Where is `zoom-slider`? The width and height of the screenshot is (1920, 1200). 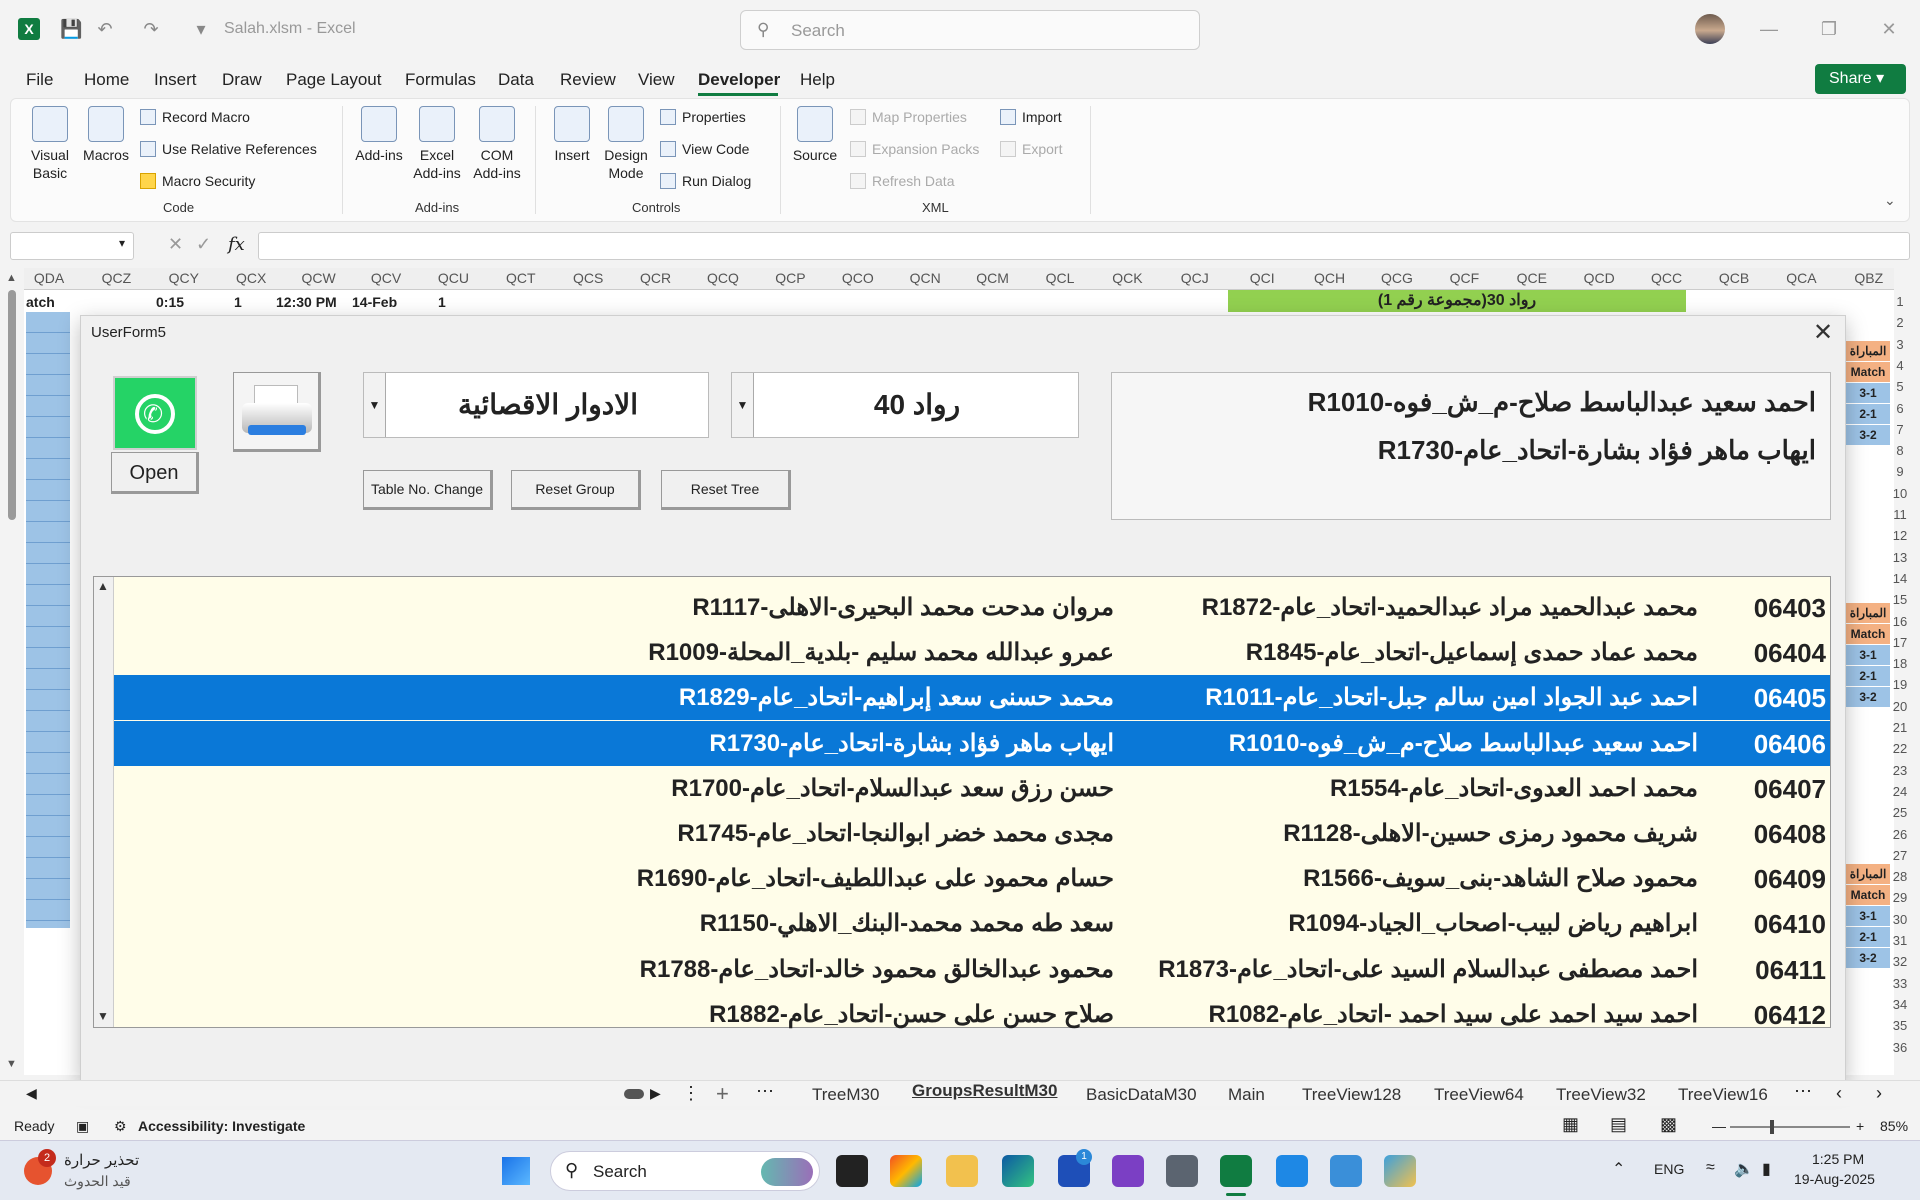 zoom-slider is located at coordinates (1790, 1127).